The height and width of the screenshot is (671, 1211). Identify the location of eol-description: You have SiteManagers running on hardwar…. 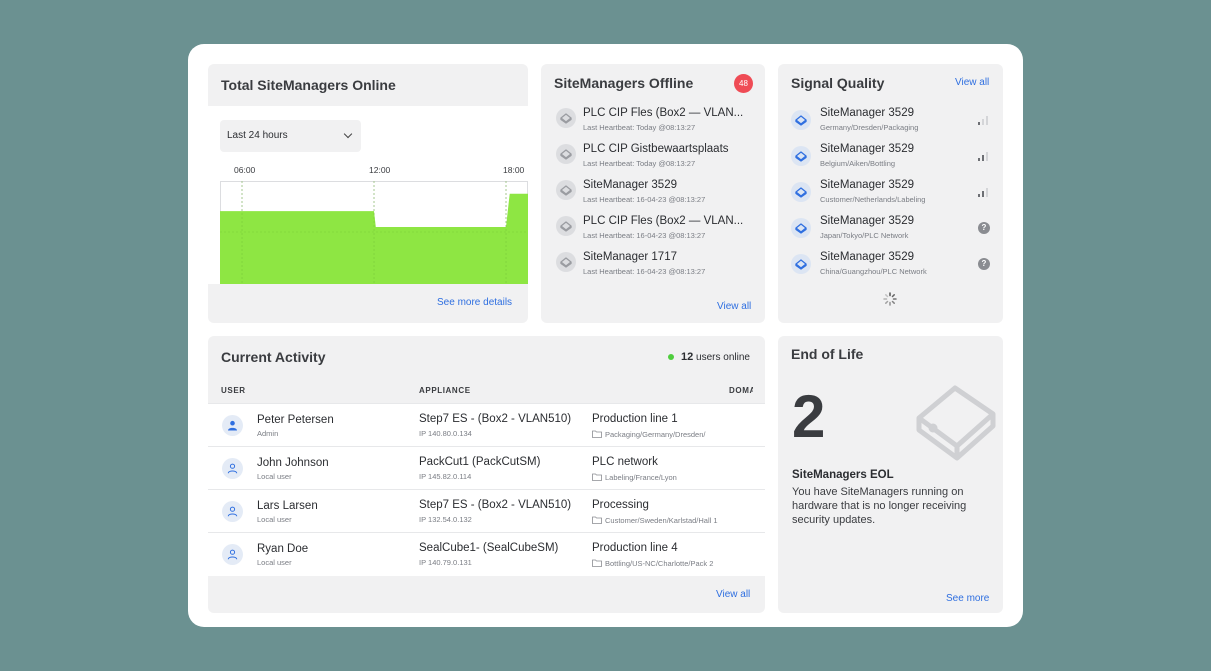
(879, 506).